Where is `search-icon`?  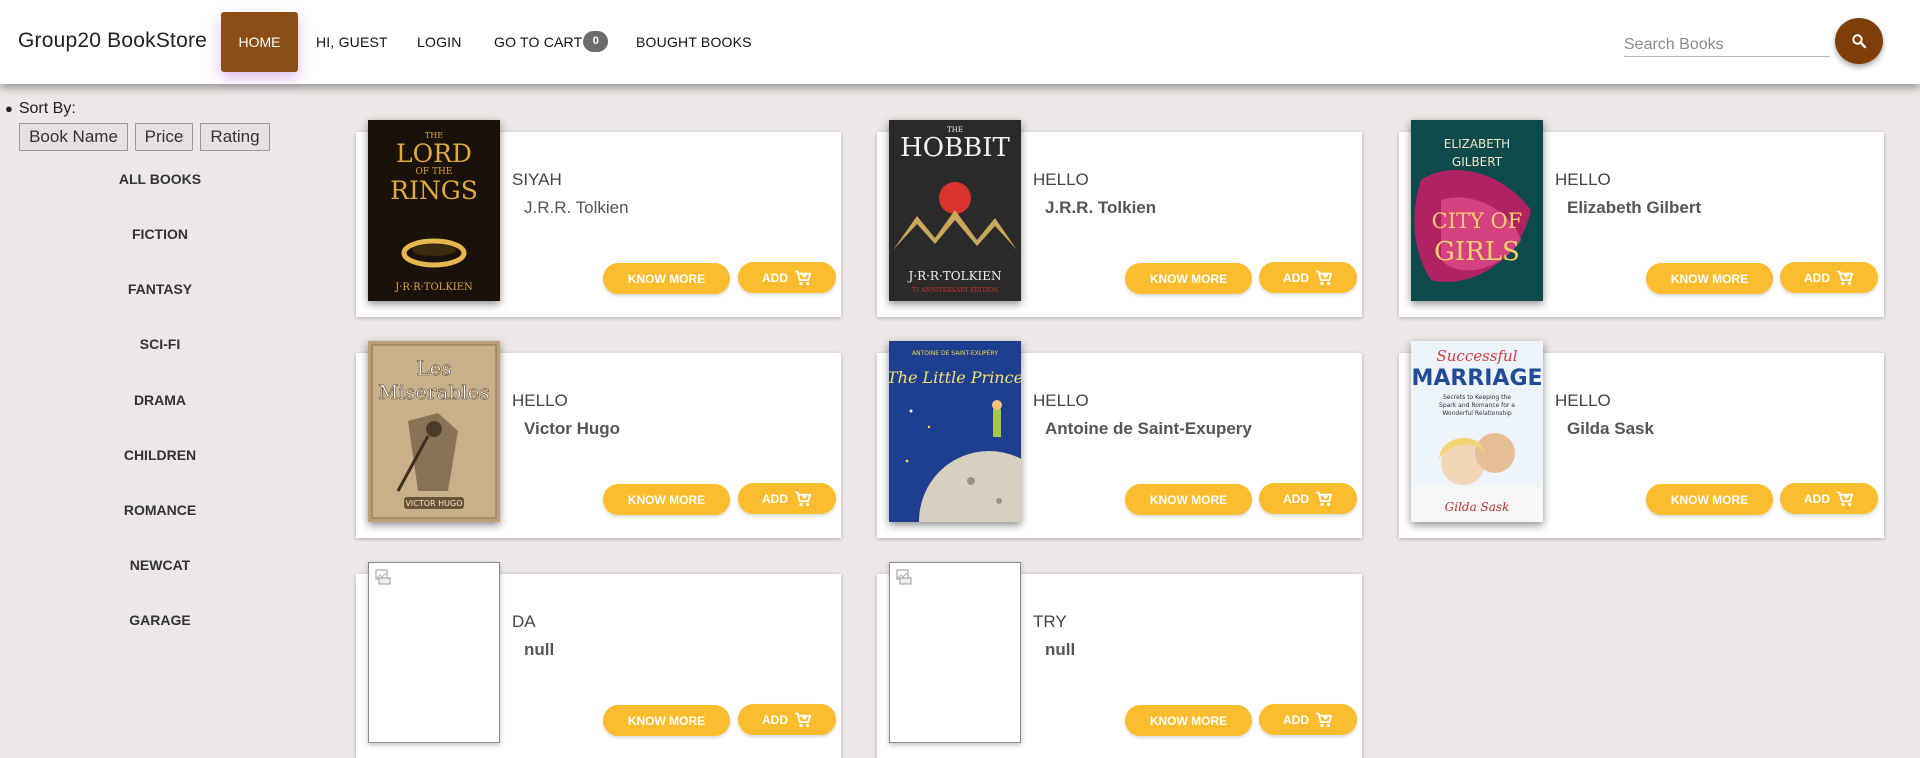 search-icon is located at coordinates (1859, 41).